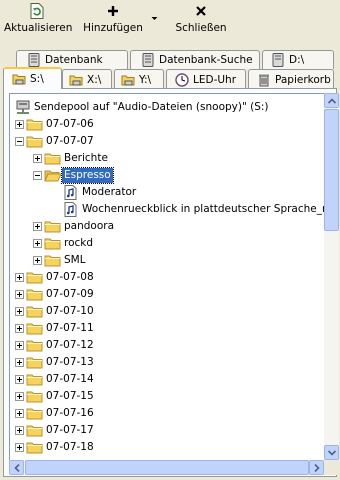 The image size is (340, 480). Describe the element at coordinates (37, 79) in the screenshot. I see `tab-label: S:\` at that location.